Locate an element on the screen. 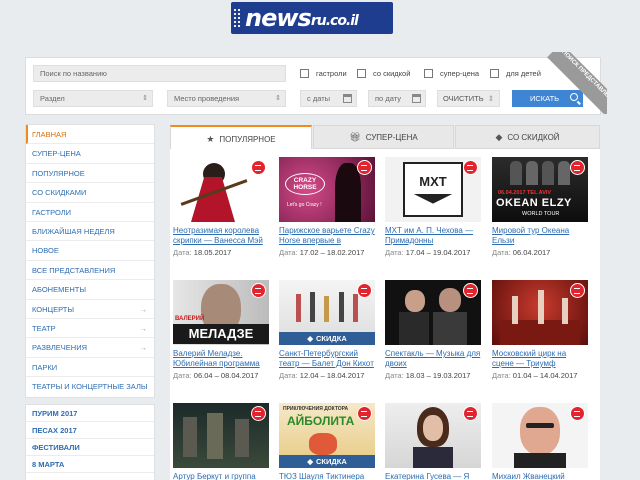  logo-main: news is located at coordinates (278, 18).